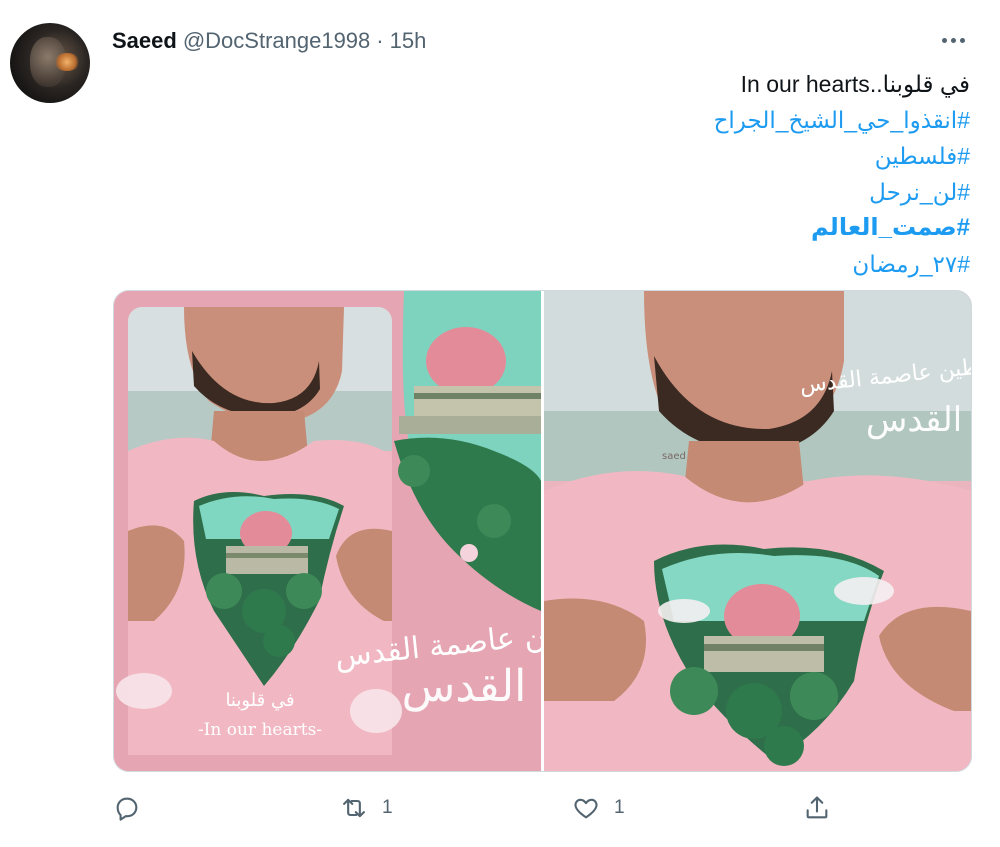  What do you see at coordinates (260, 730) in the screenshot?
I see `left-caption-en: -In our hearts-` at bounding box center [260, 730].